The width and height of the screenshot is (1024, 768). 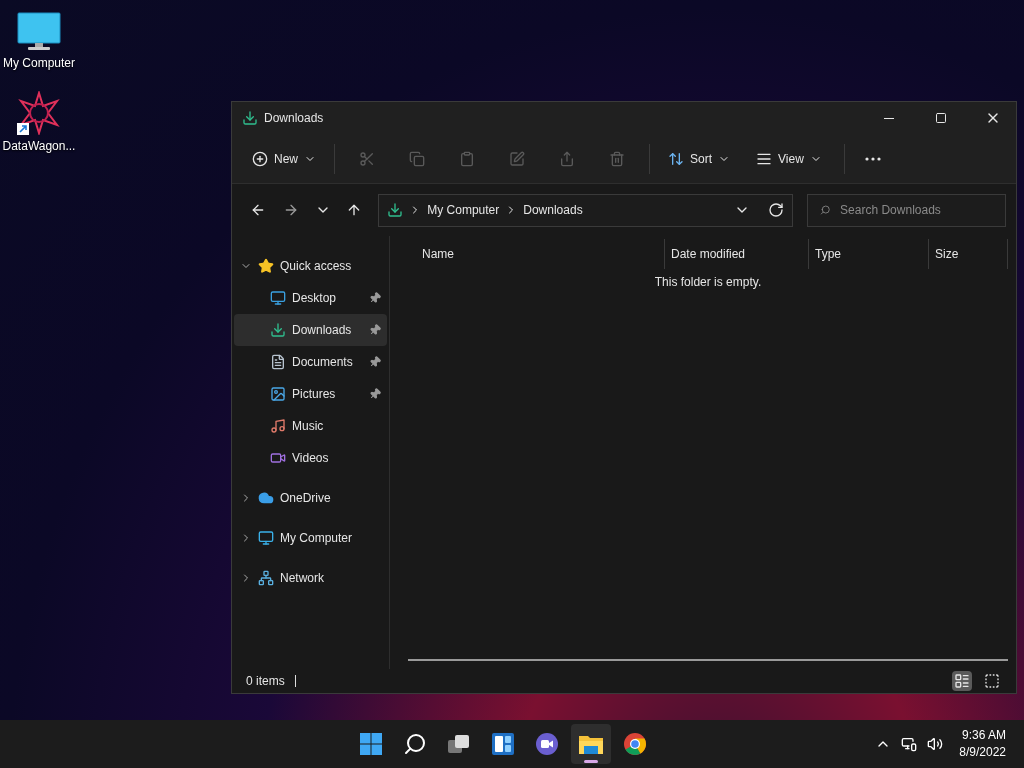 What do you see at coordinates (310, 498) in the screenshot?
I see `nav-item: OneDrive` at bounding box center [310, 498].